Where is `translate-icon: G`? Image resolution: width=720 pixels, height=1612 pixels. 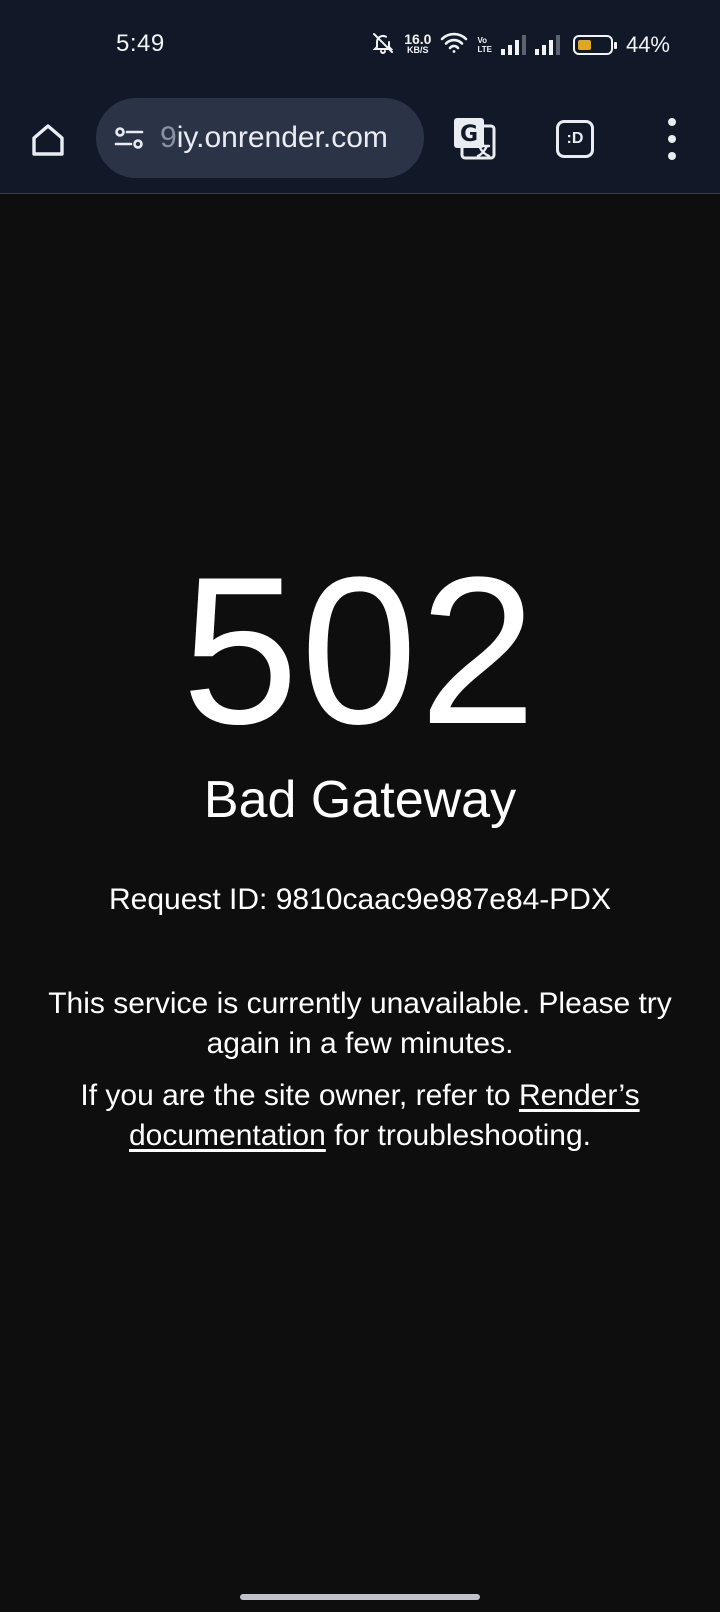
translate-icon: G is located at coordinates (475, 139).